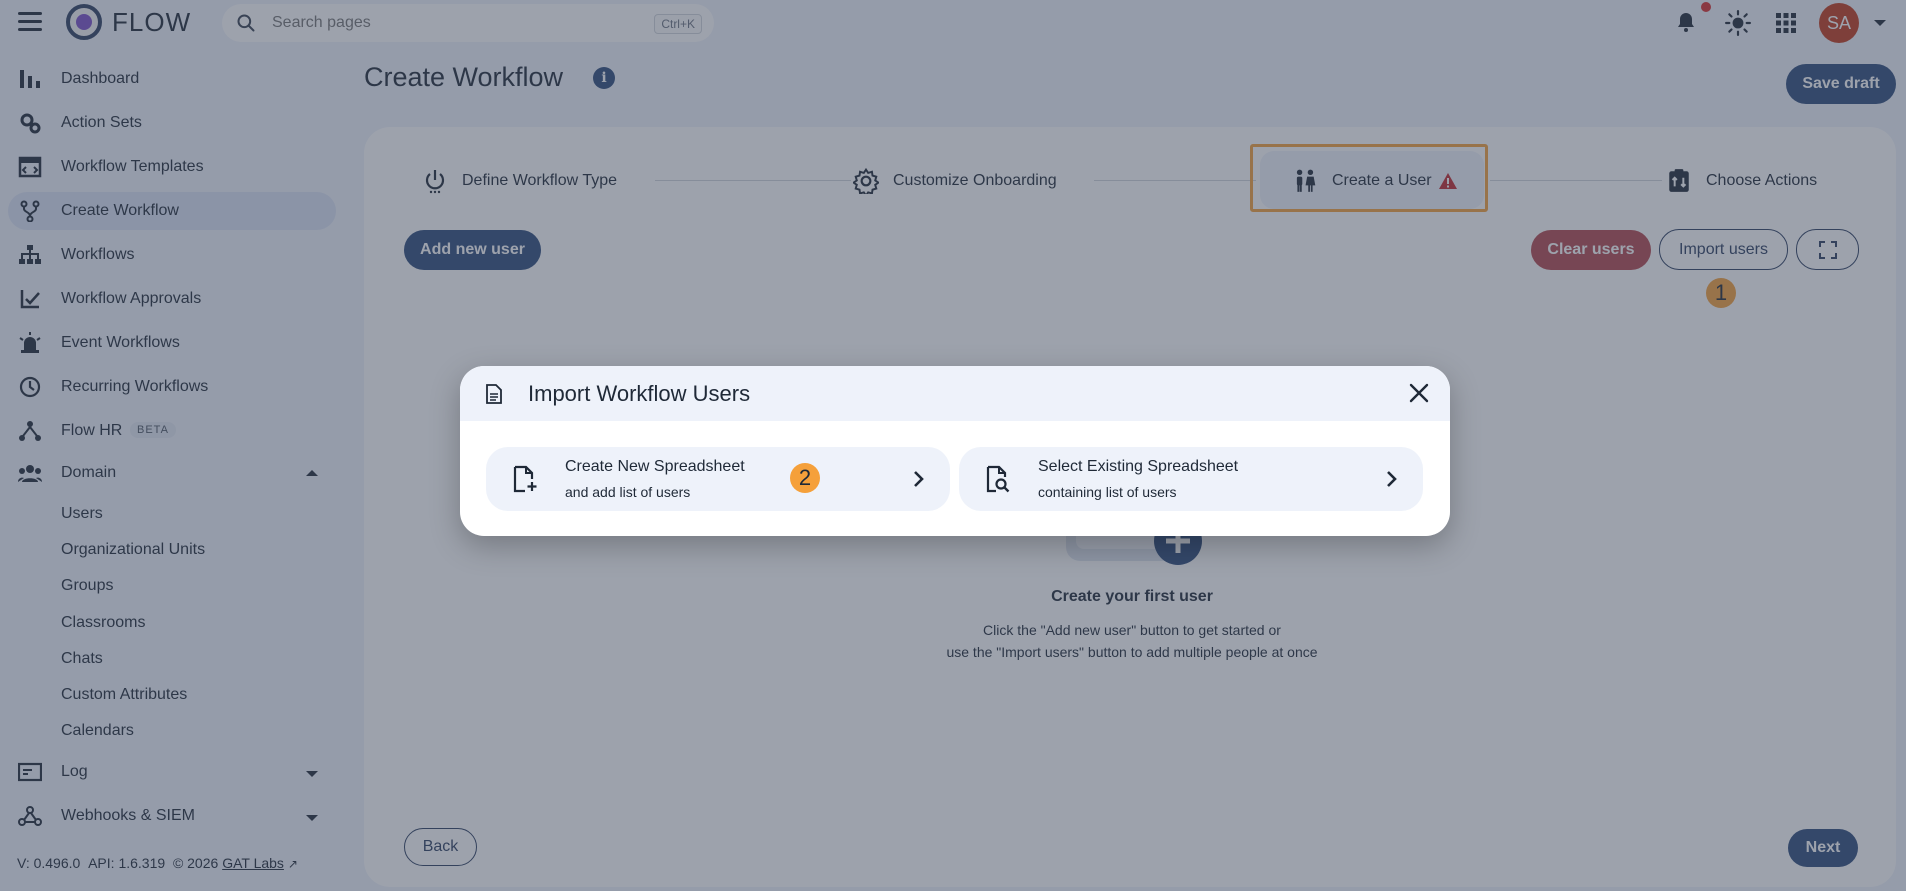  Describe the element at coordinates (494, 394) in the screenshot. I see `document-icon` at that location.